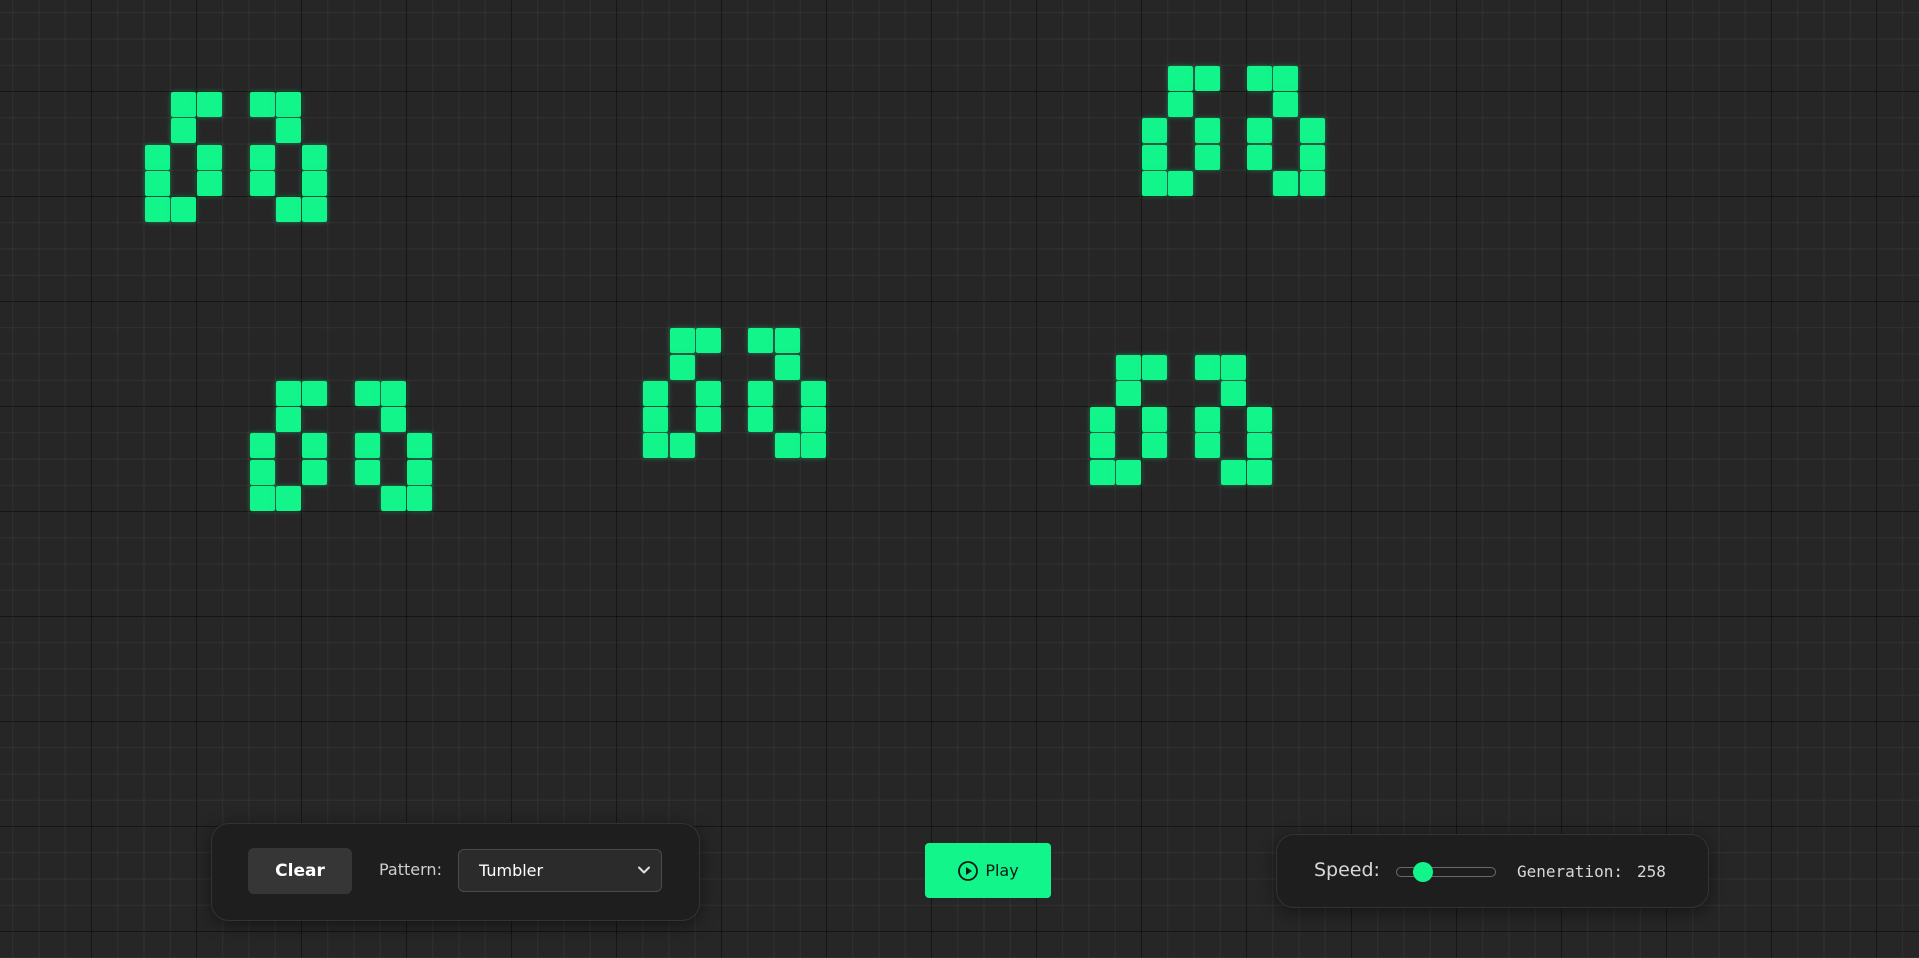  Describe the element at coordinates (300, 871) in the screenshot. I see `clear-button: Clear` at that location.